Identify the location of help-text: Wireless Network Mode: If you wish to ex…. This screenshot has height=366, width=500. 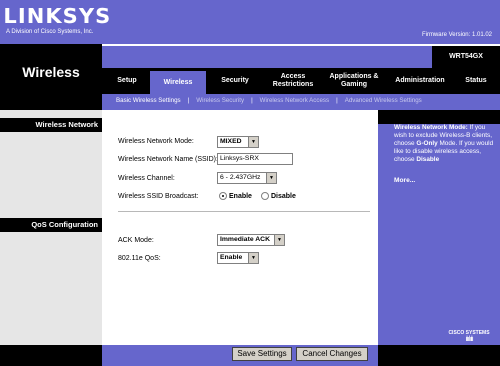
(445, 144).